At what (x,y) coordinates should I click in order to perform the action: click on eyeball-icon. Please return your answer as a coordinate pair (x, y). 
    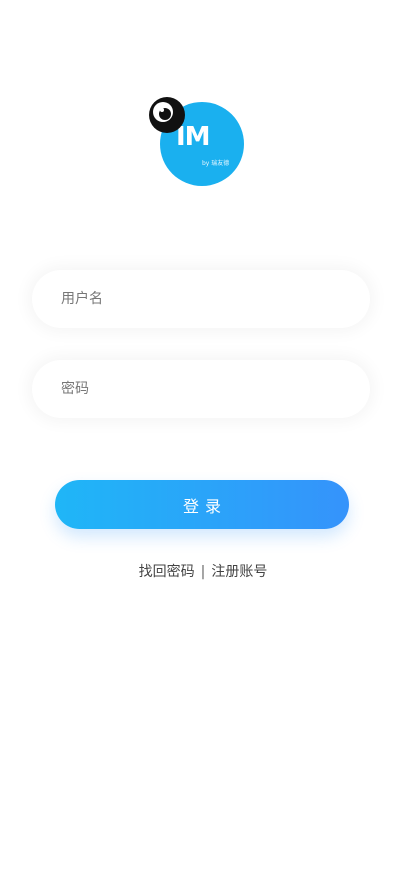
    Looking at the image, I should click on (167, 115).